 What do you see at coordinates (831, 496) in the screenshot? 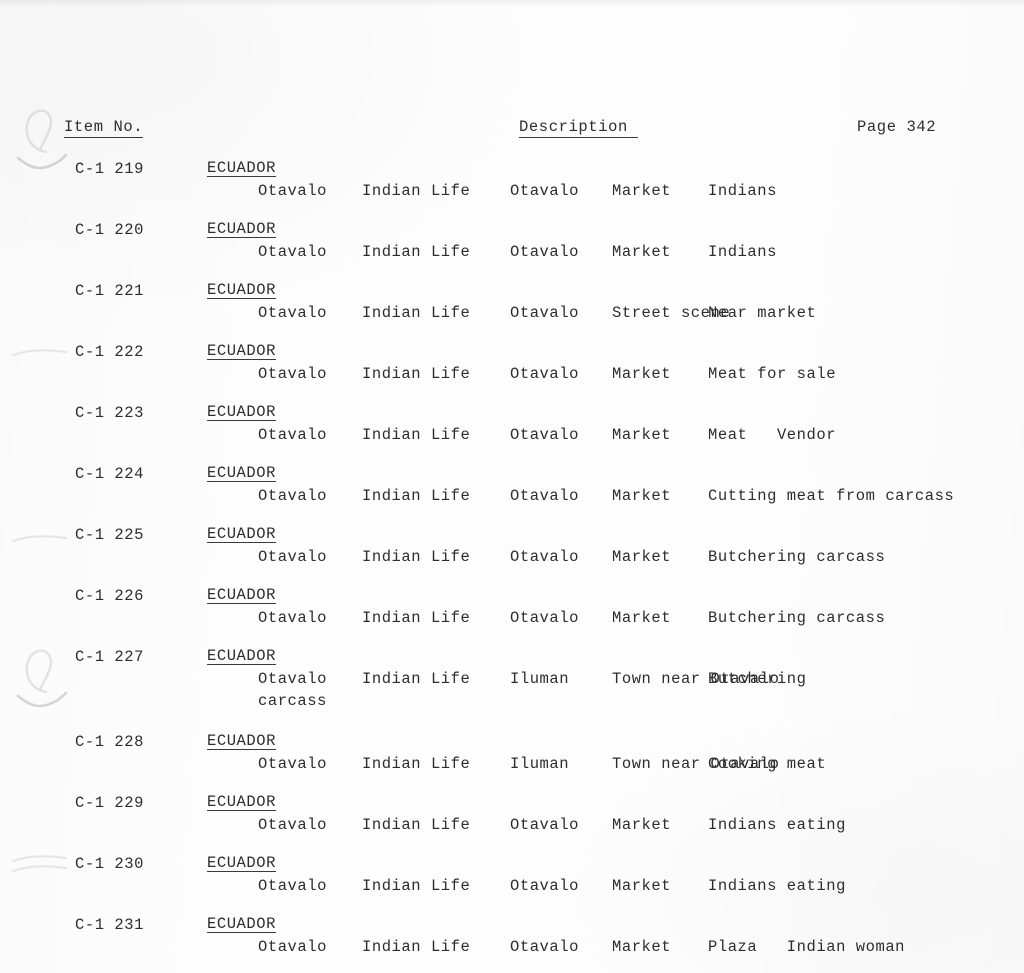
I see `entry-description: Cutting meat from carcass` at bounding box center [831, 496].